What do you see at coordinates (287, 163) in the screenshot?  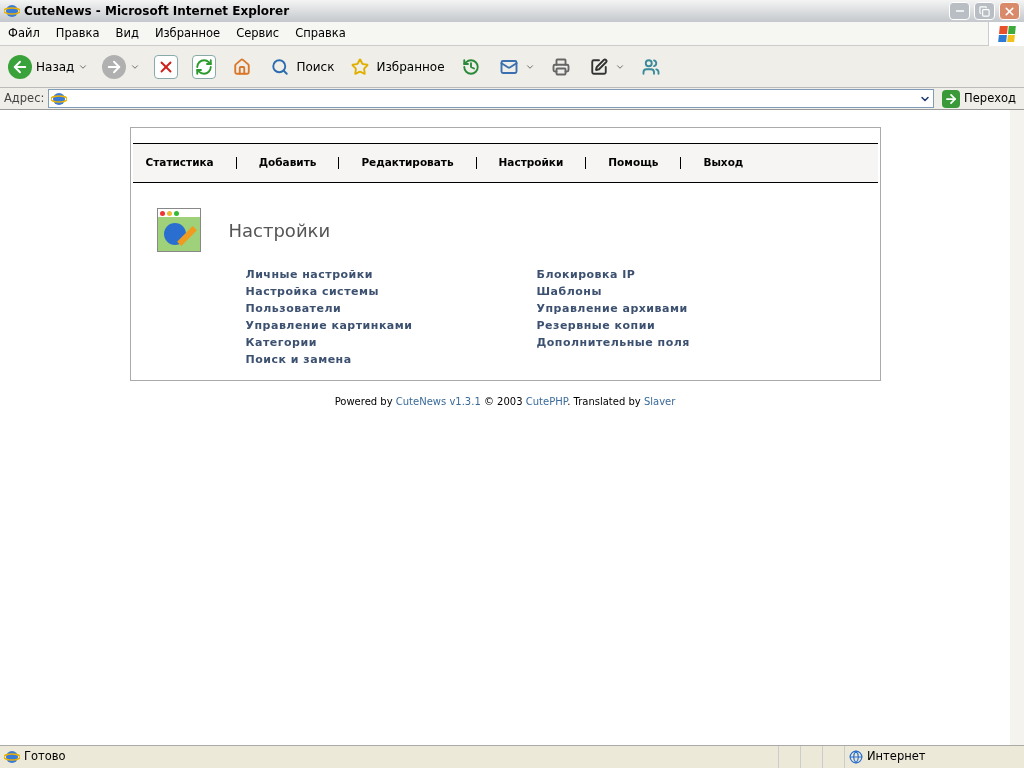 I see `nav-link: Добавить` at bounding box center [287, 163].